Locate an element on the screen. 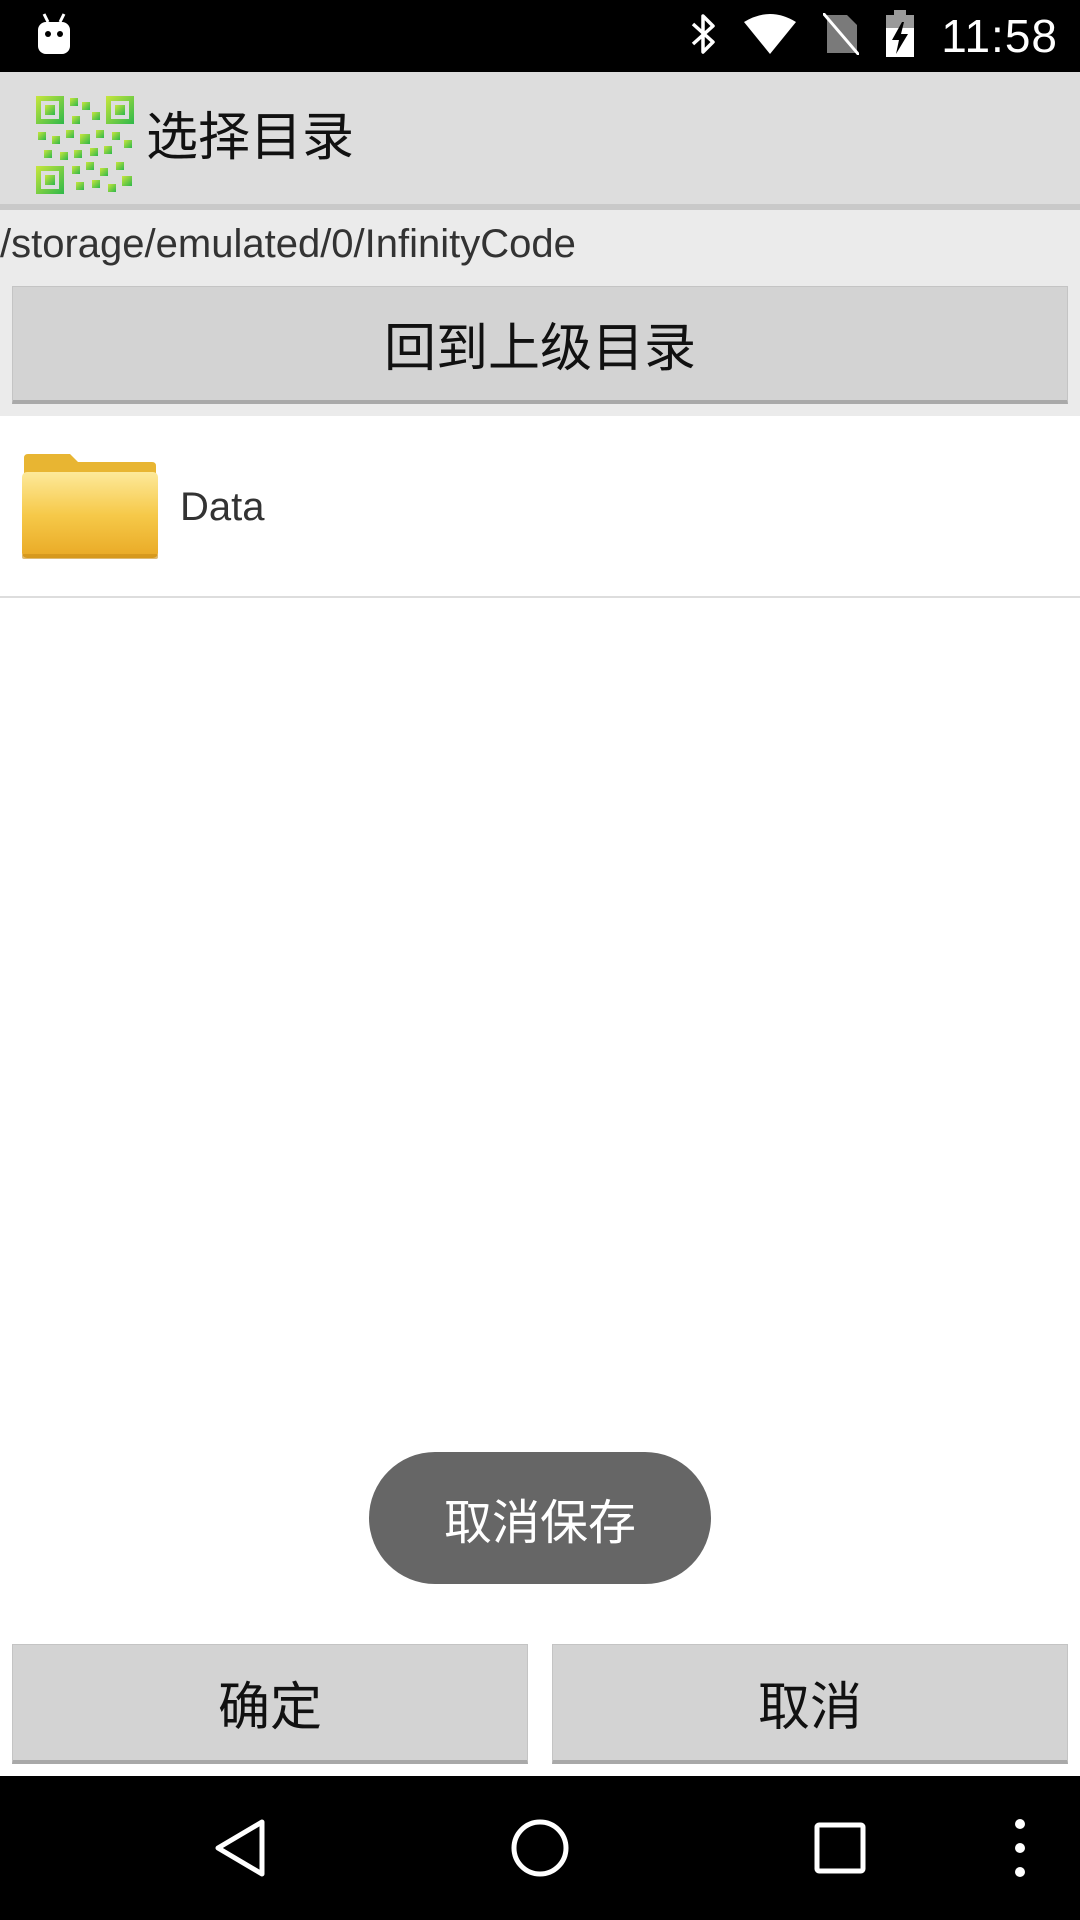  action-bar: 选择目录 is located at coordinates (540, 141).